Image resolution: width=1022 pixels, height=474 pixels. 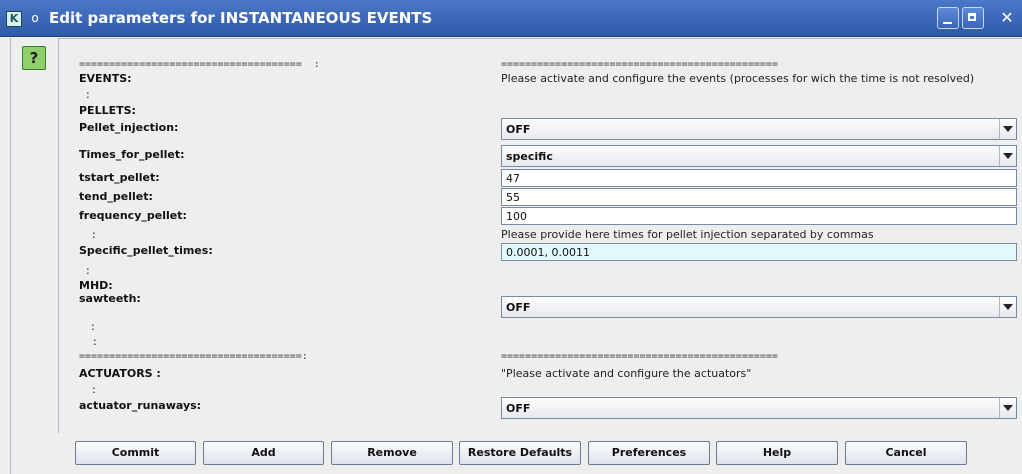 What do you see at coordinates (96, 285) in the screenshot?
I see `section-label-mhd: MHD:` at bounding box center [96, 285].